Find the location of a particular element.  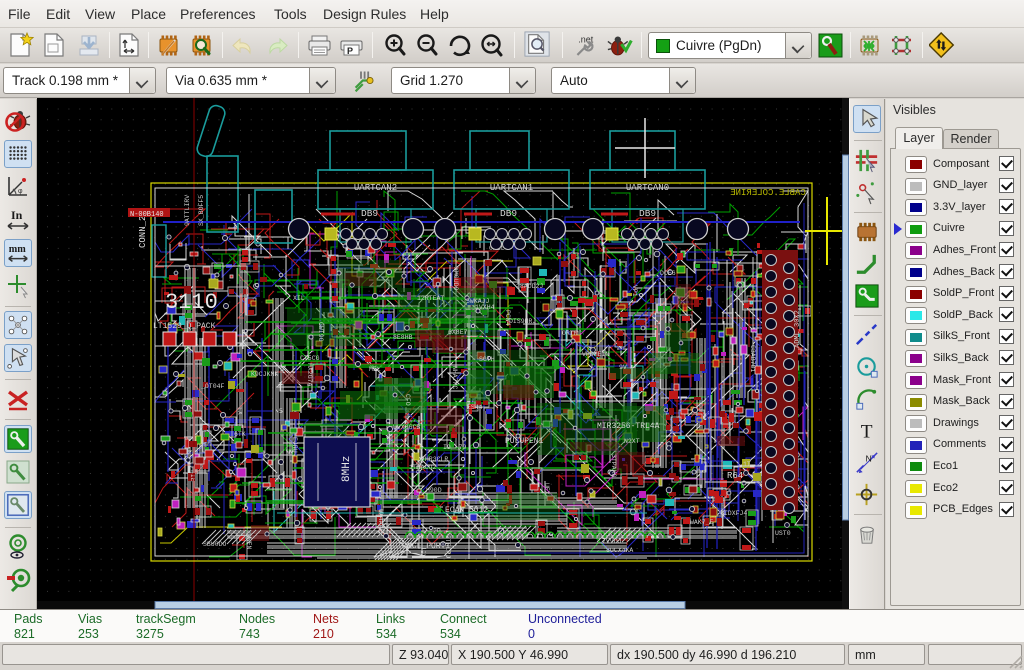

svg-text: DIS9MRJ is located at coordinates (522, 321).